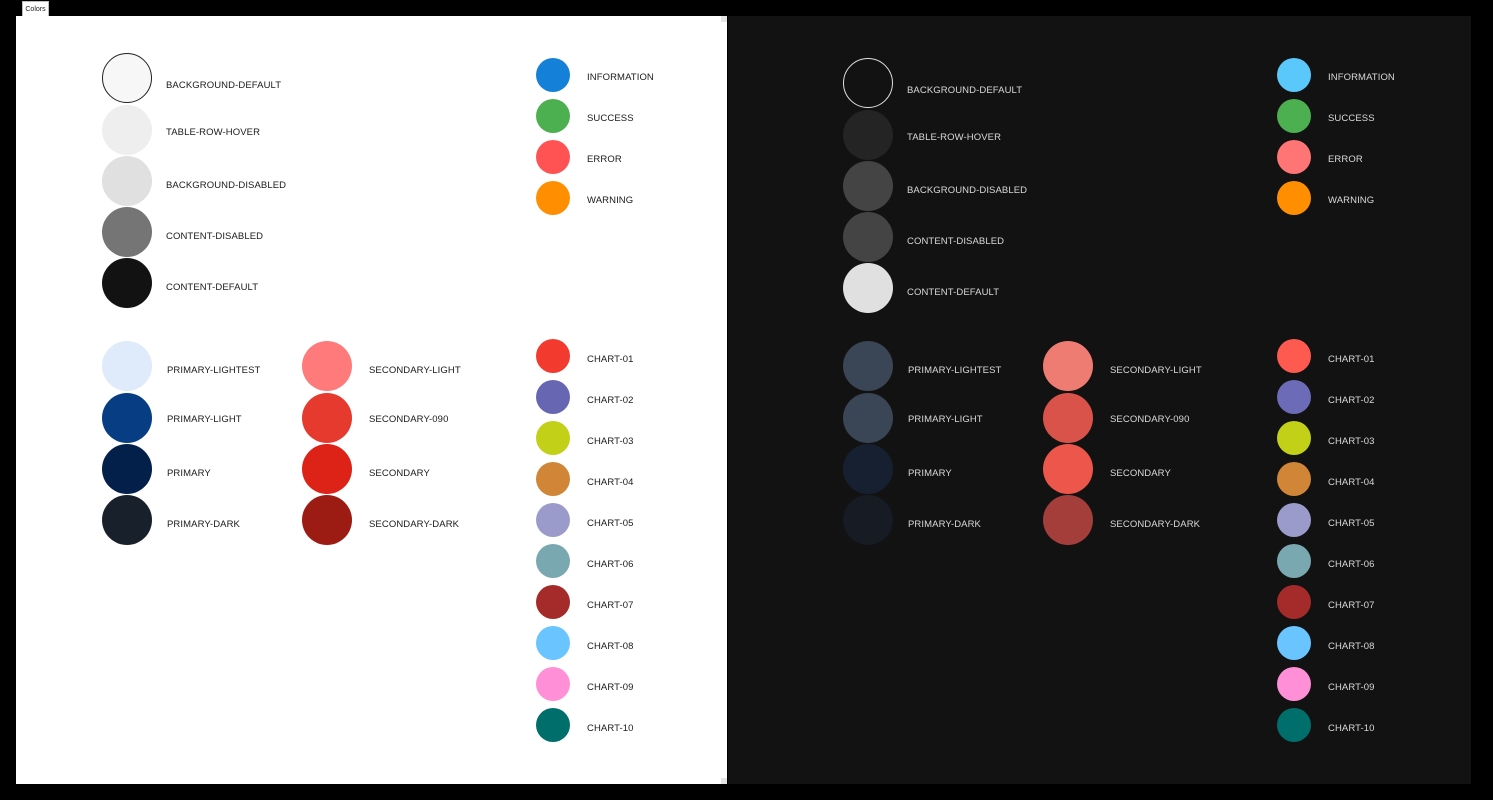 The image size is (1493, 800). I want to click on swatch-label: PRIMARY, so click(930, 473).